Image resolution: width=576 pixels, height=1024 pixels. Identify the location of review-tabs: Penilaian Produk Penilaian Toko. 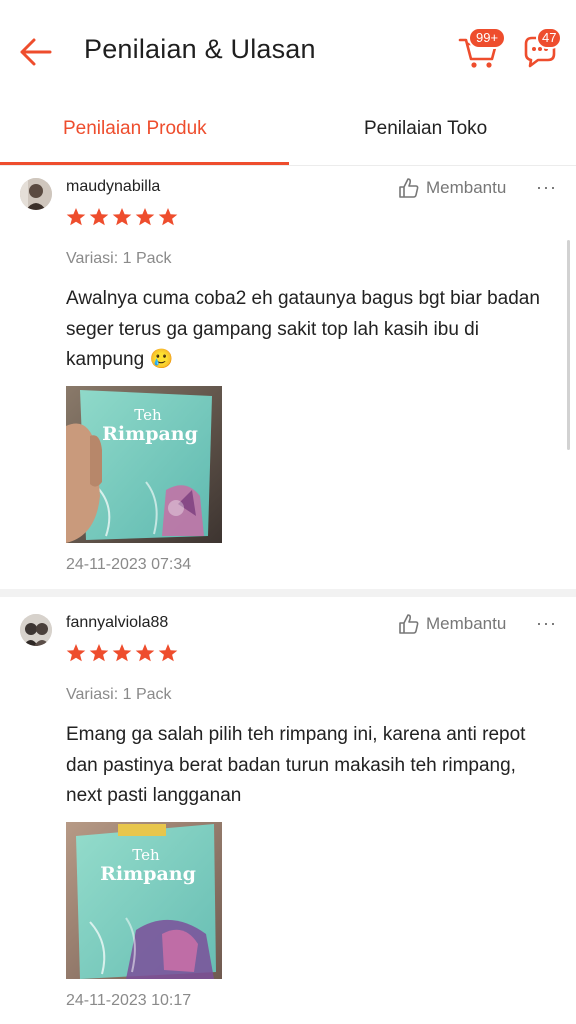
(288, 133).